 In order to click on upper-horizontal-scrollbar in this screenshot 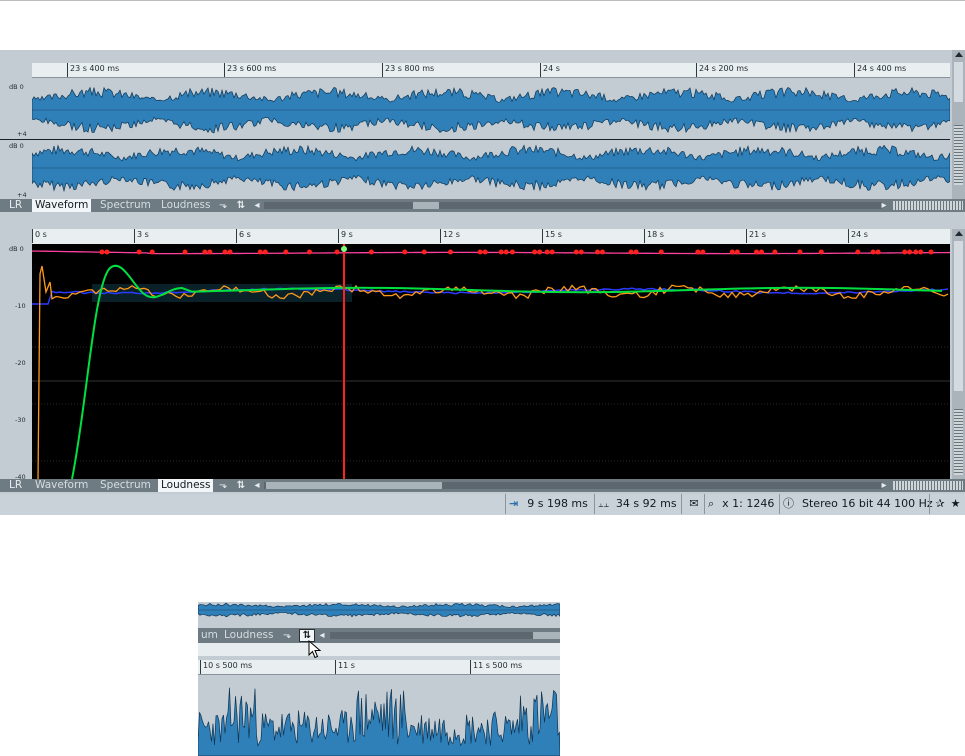, I will do `click(573, 205)`.